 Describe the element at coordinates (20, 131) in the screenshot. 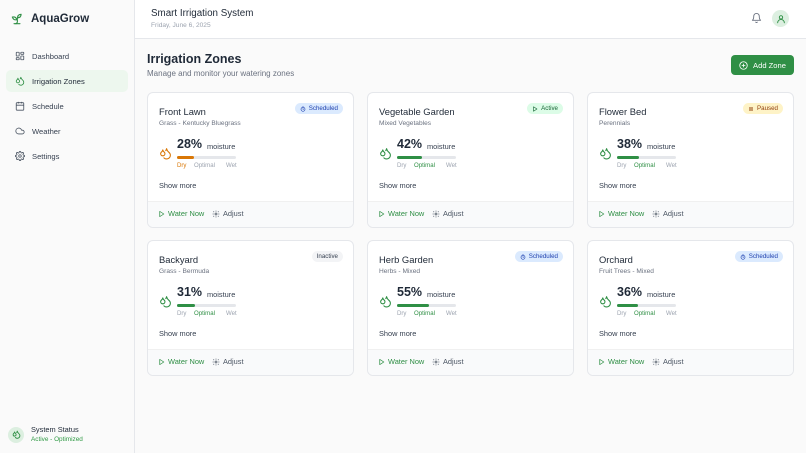

I see `cloud-icon` at that location.